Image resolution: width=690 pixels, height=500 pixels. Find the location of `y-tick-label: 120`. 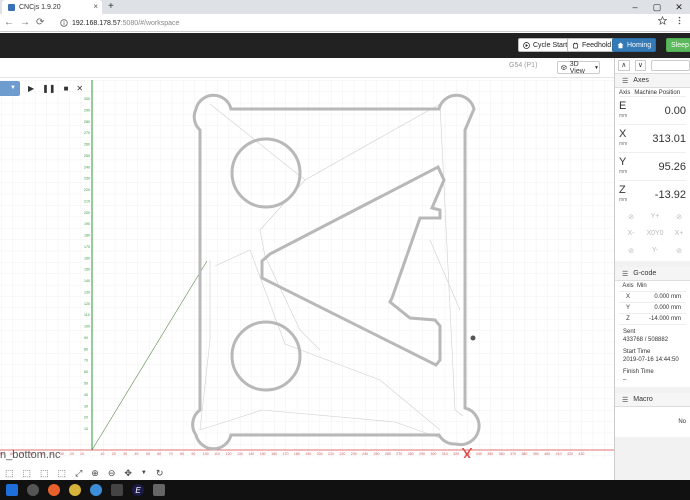

y-tick-label: 120 is located at coordinates (87, 304).